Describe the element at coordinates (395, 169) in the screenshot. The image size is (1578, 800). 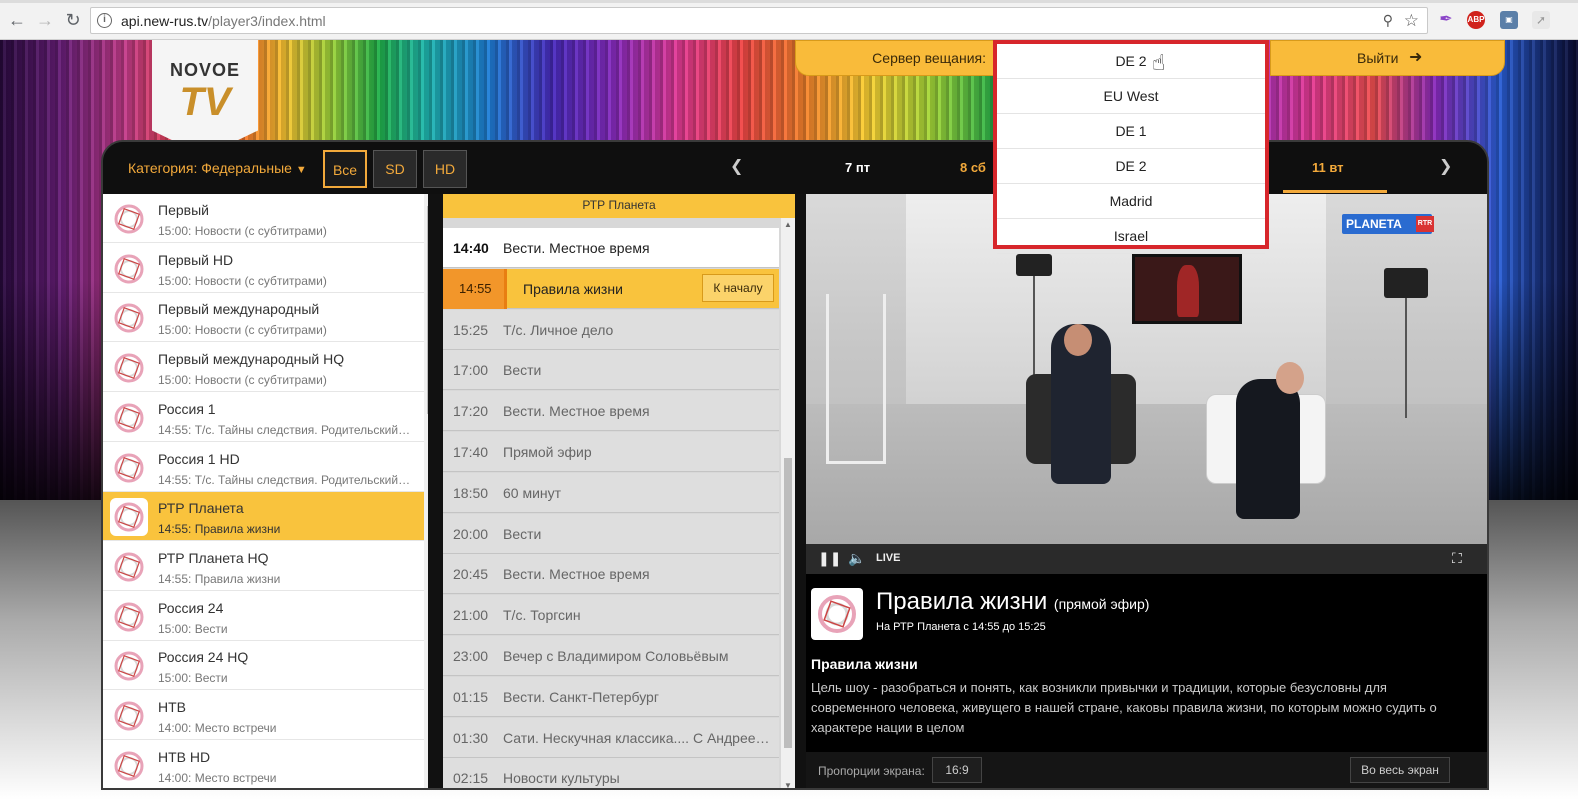
I see `filter-sd-button: SD` at that location.